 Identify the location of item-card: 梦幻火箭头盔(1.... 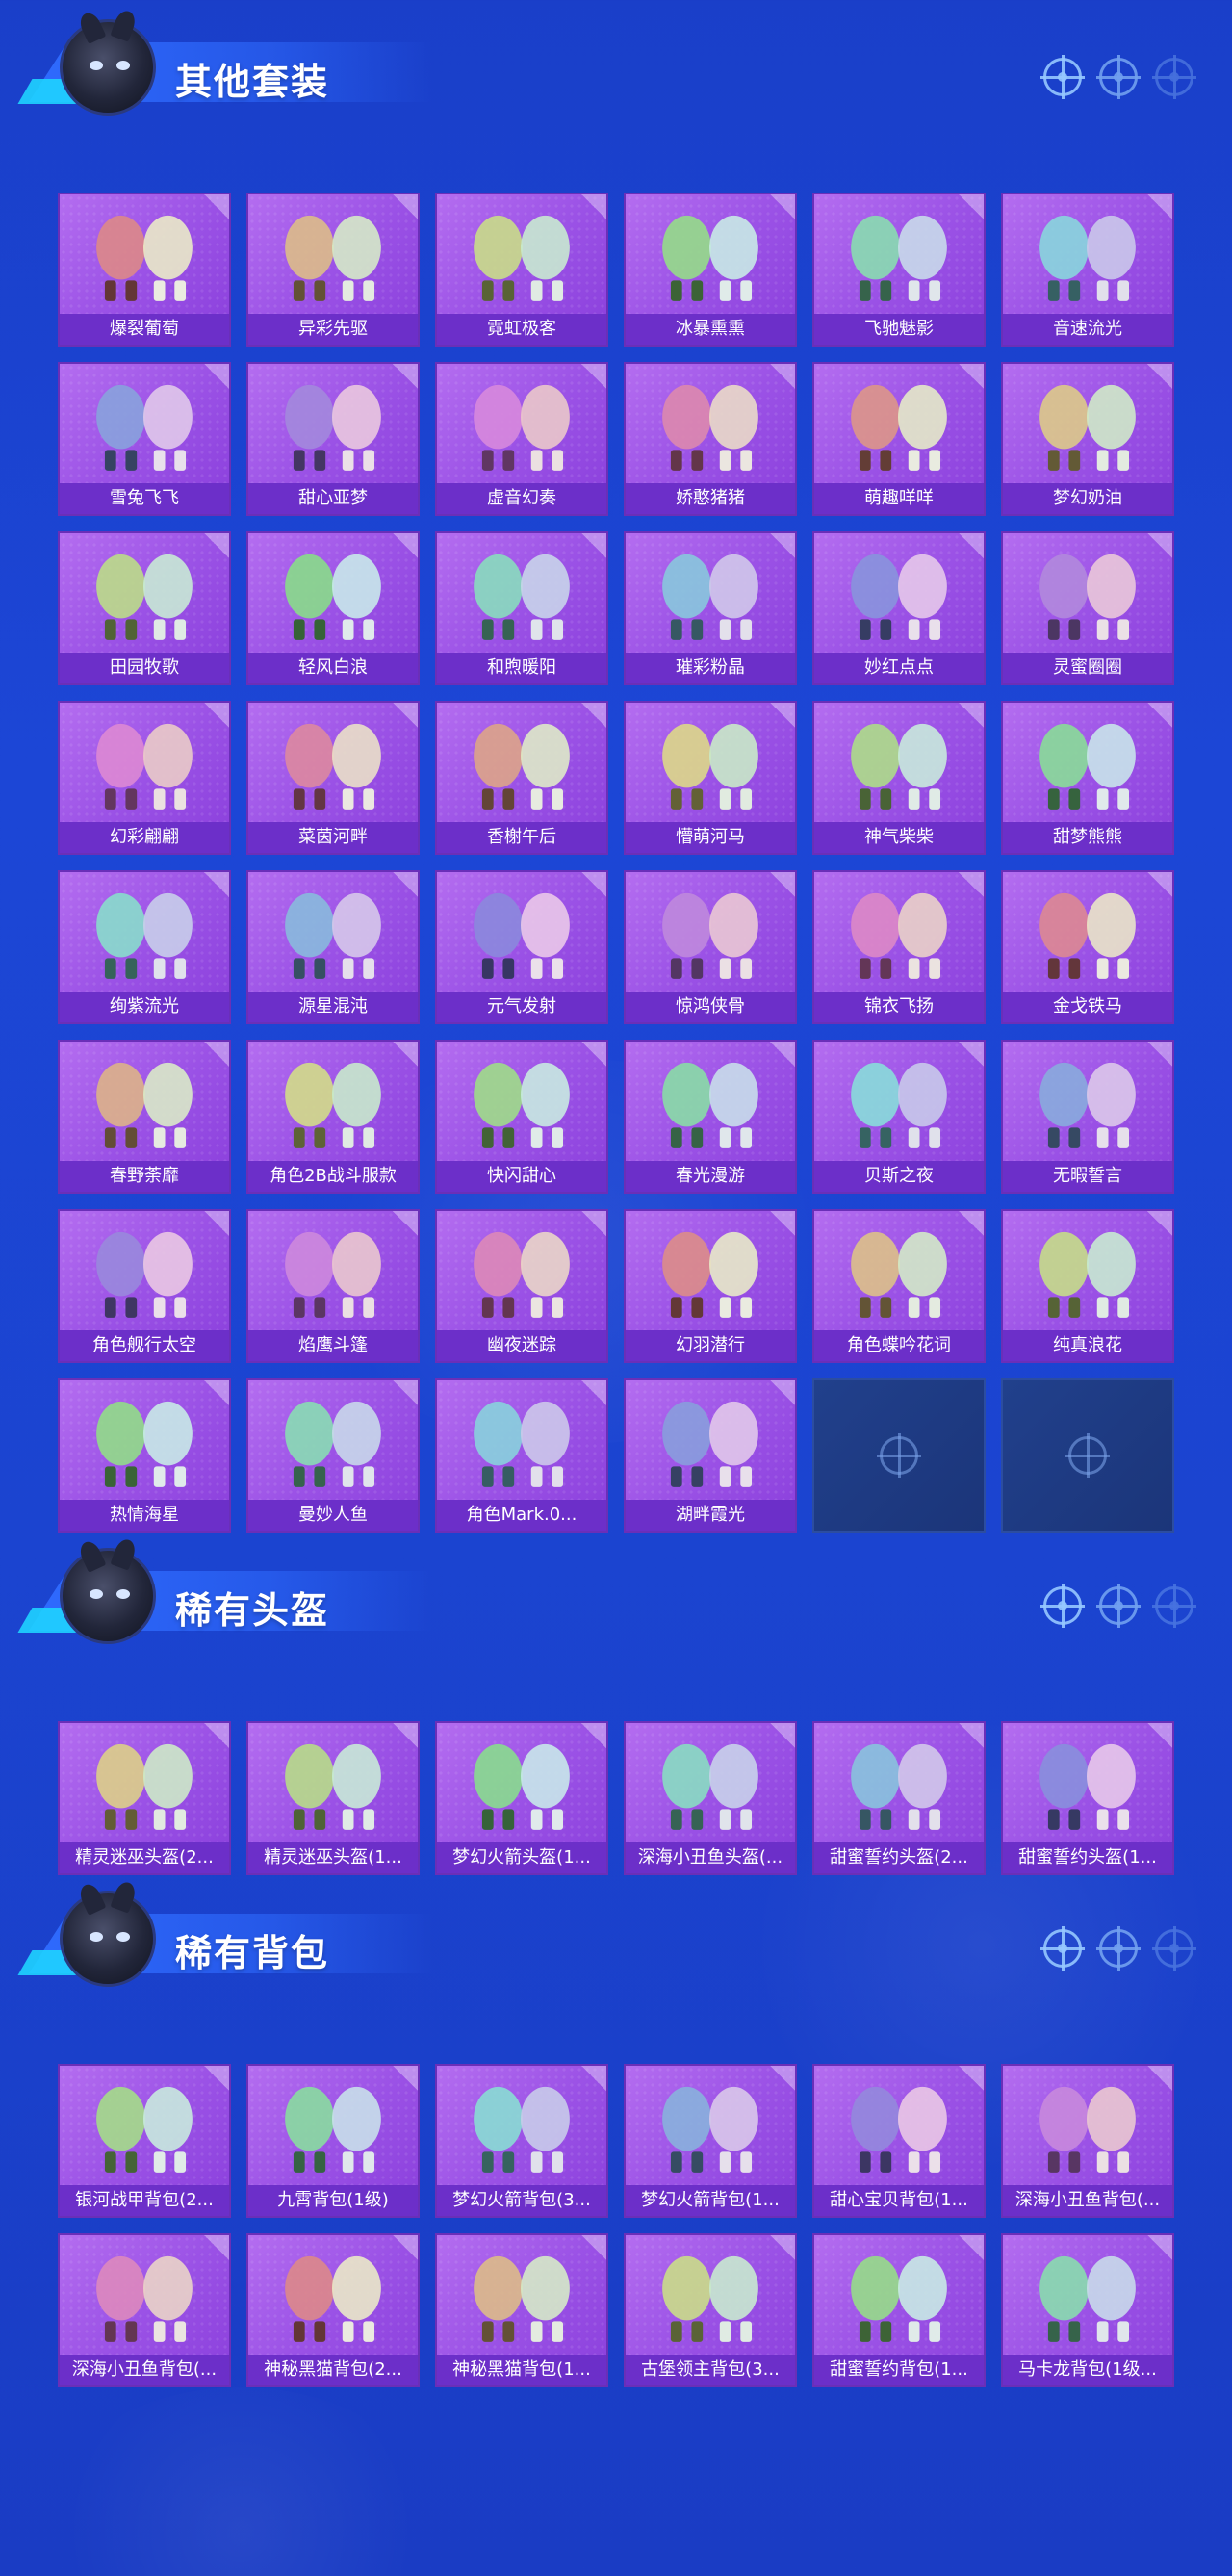
(521, 1798).